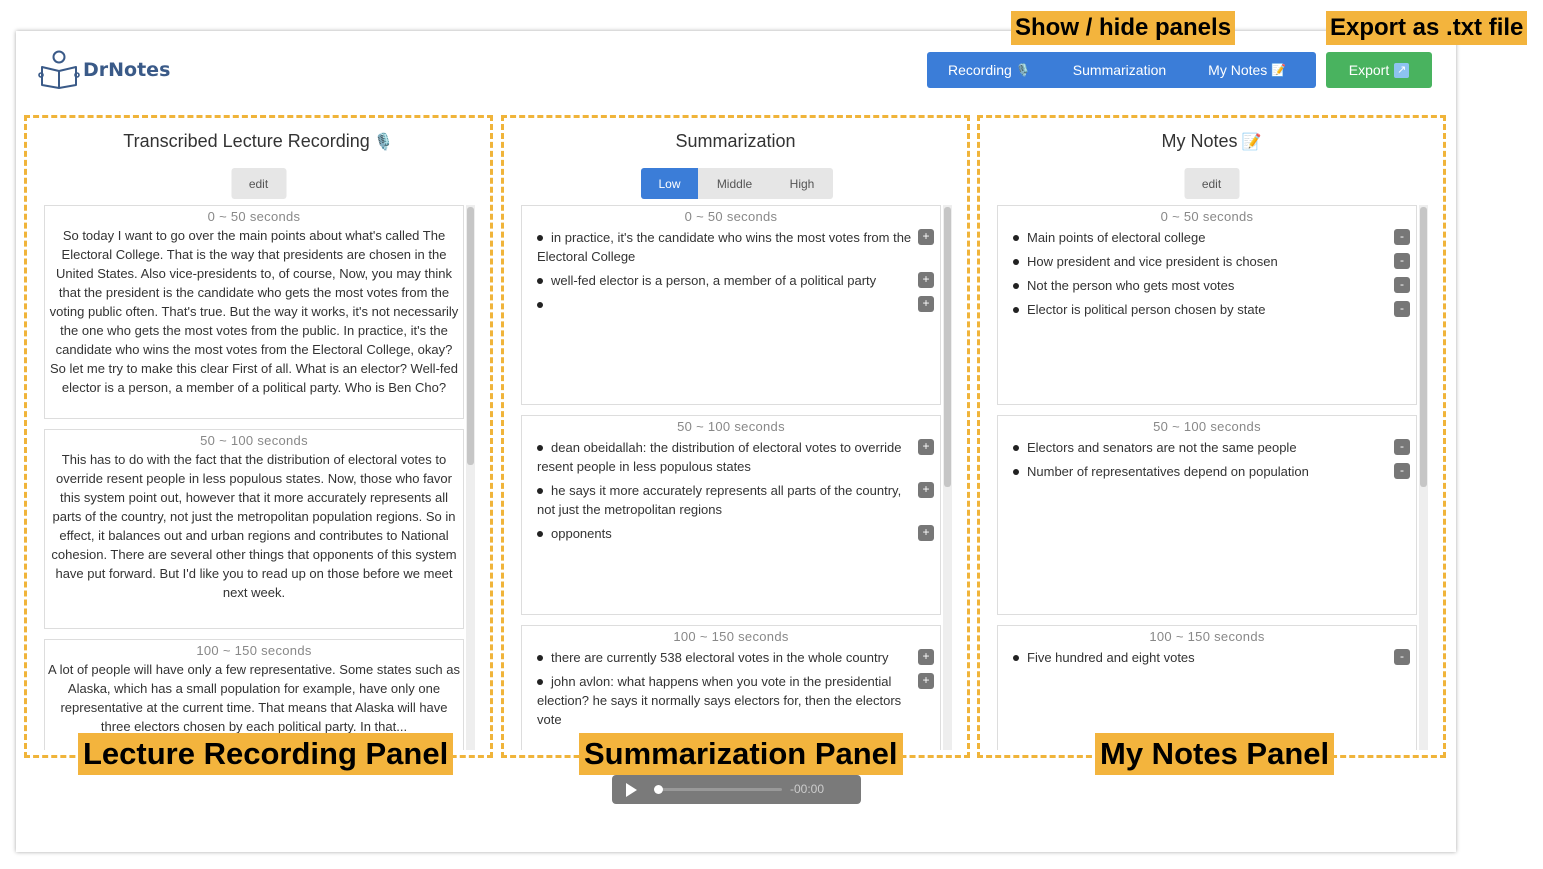 This screenshot has width=1543, height=869. What do you see at coordinates (1211, 141) in the screenshot?
I see `notes-panel-title: My Notes 📝` at bounding box center [1211, 141].